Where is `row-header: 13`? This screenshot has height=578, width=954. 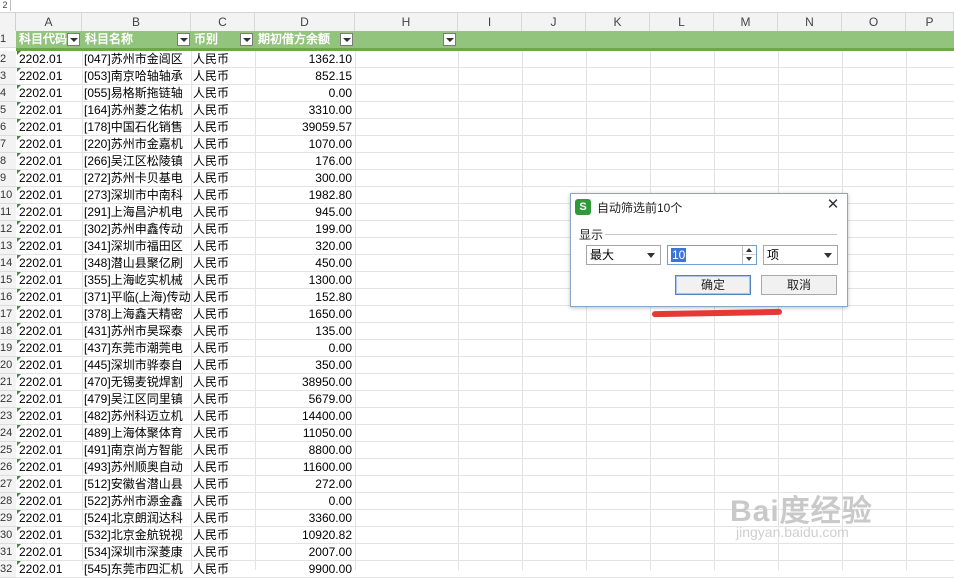
row-header: 13 is located at coordinates (8, 246).